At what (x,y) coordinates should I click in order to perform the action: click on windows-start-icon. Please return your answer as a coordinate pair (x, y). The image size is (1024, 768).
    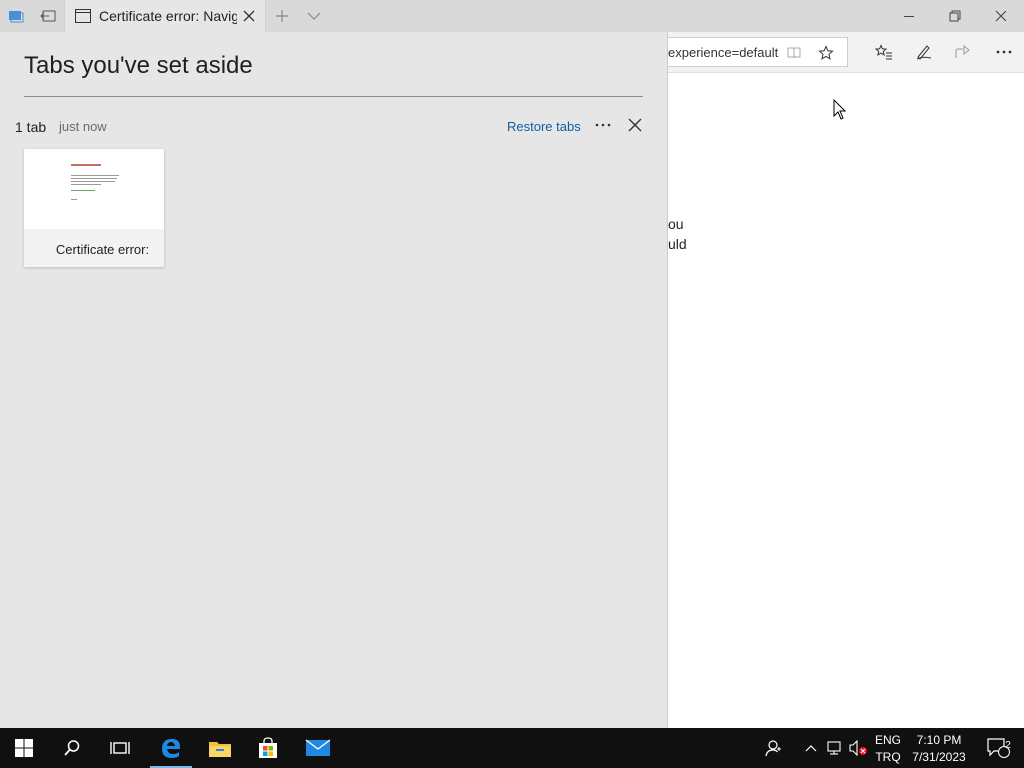
    Looking at the image, I should click on (24, 748).